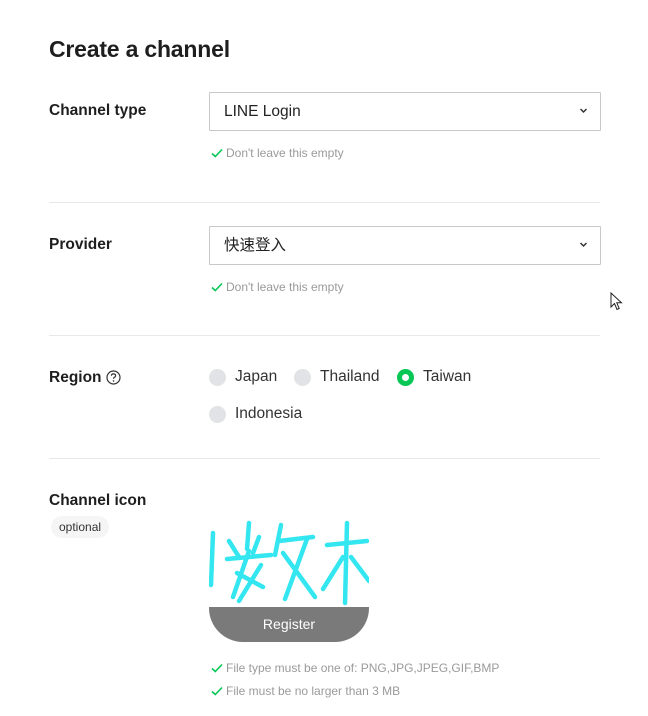  Describe the element at coordinates (75, 377) in the screenshot. I see `region-label: Region` at that location.